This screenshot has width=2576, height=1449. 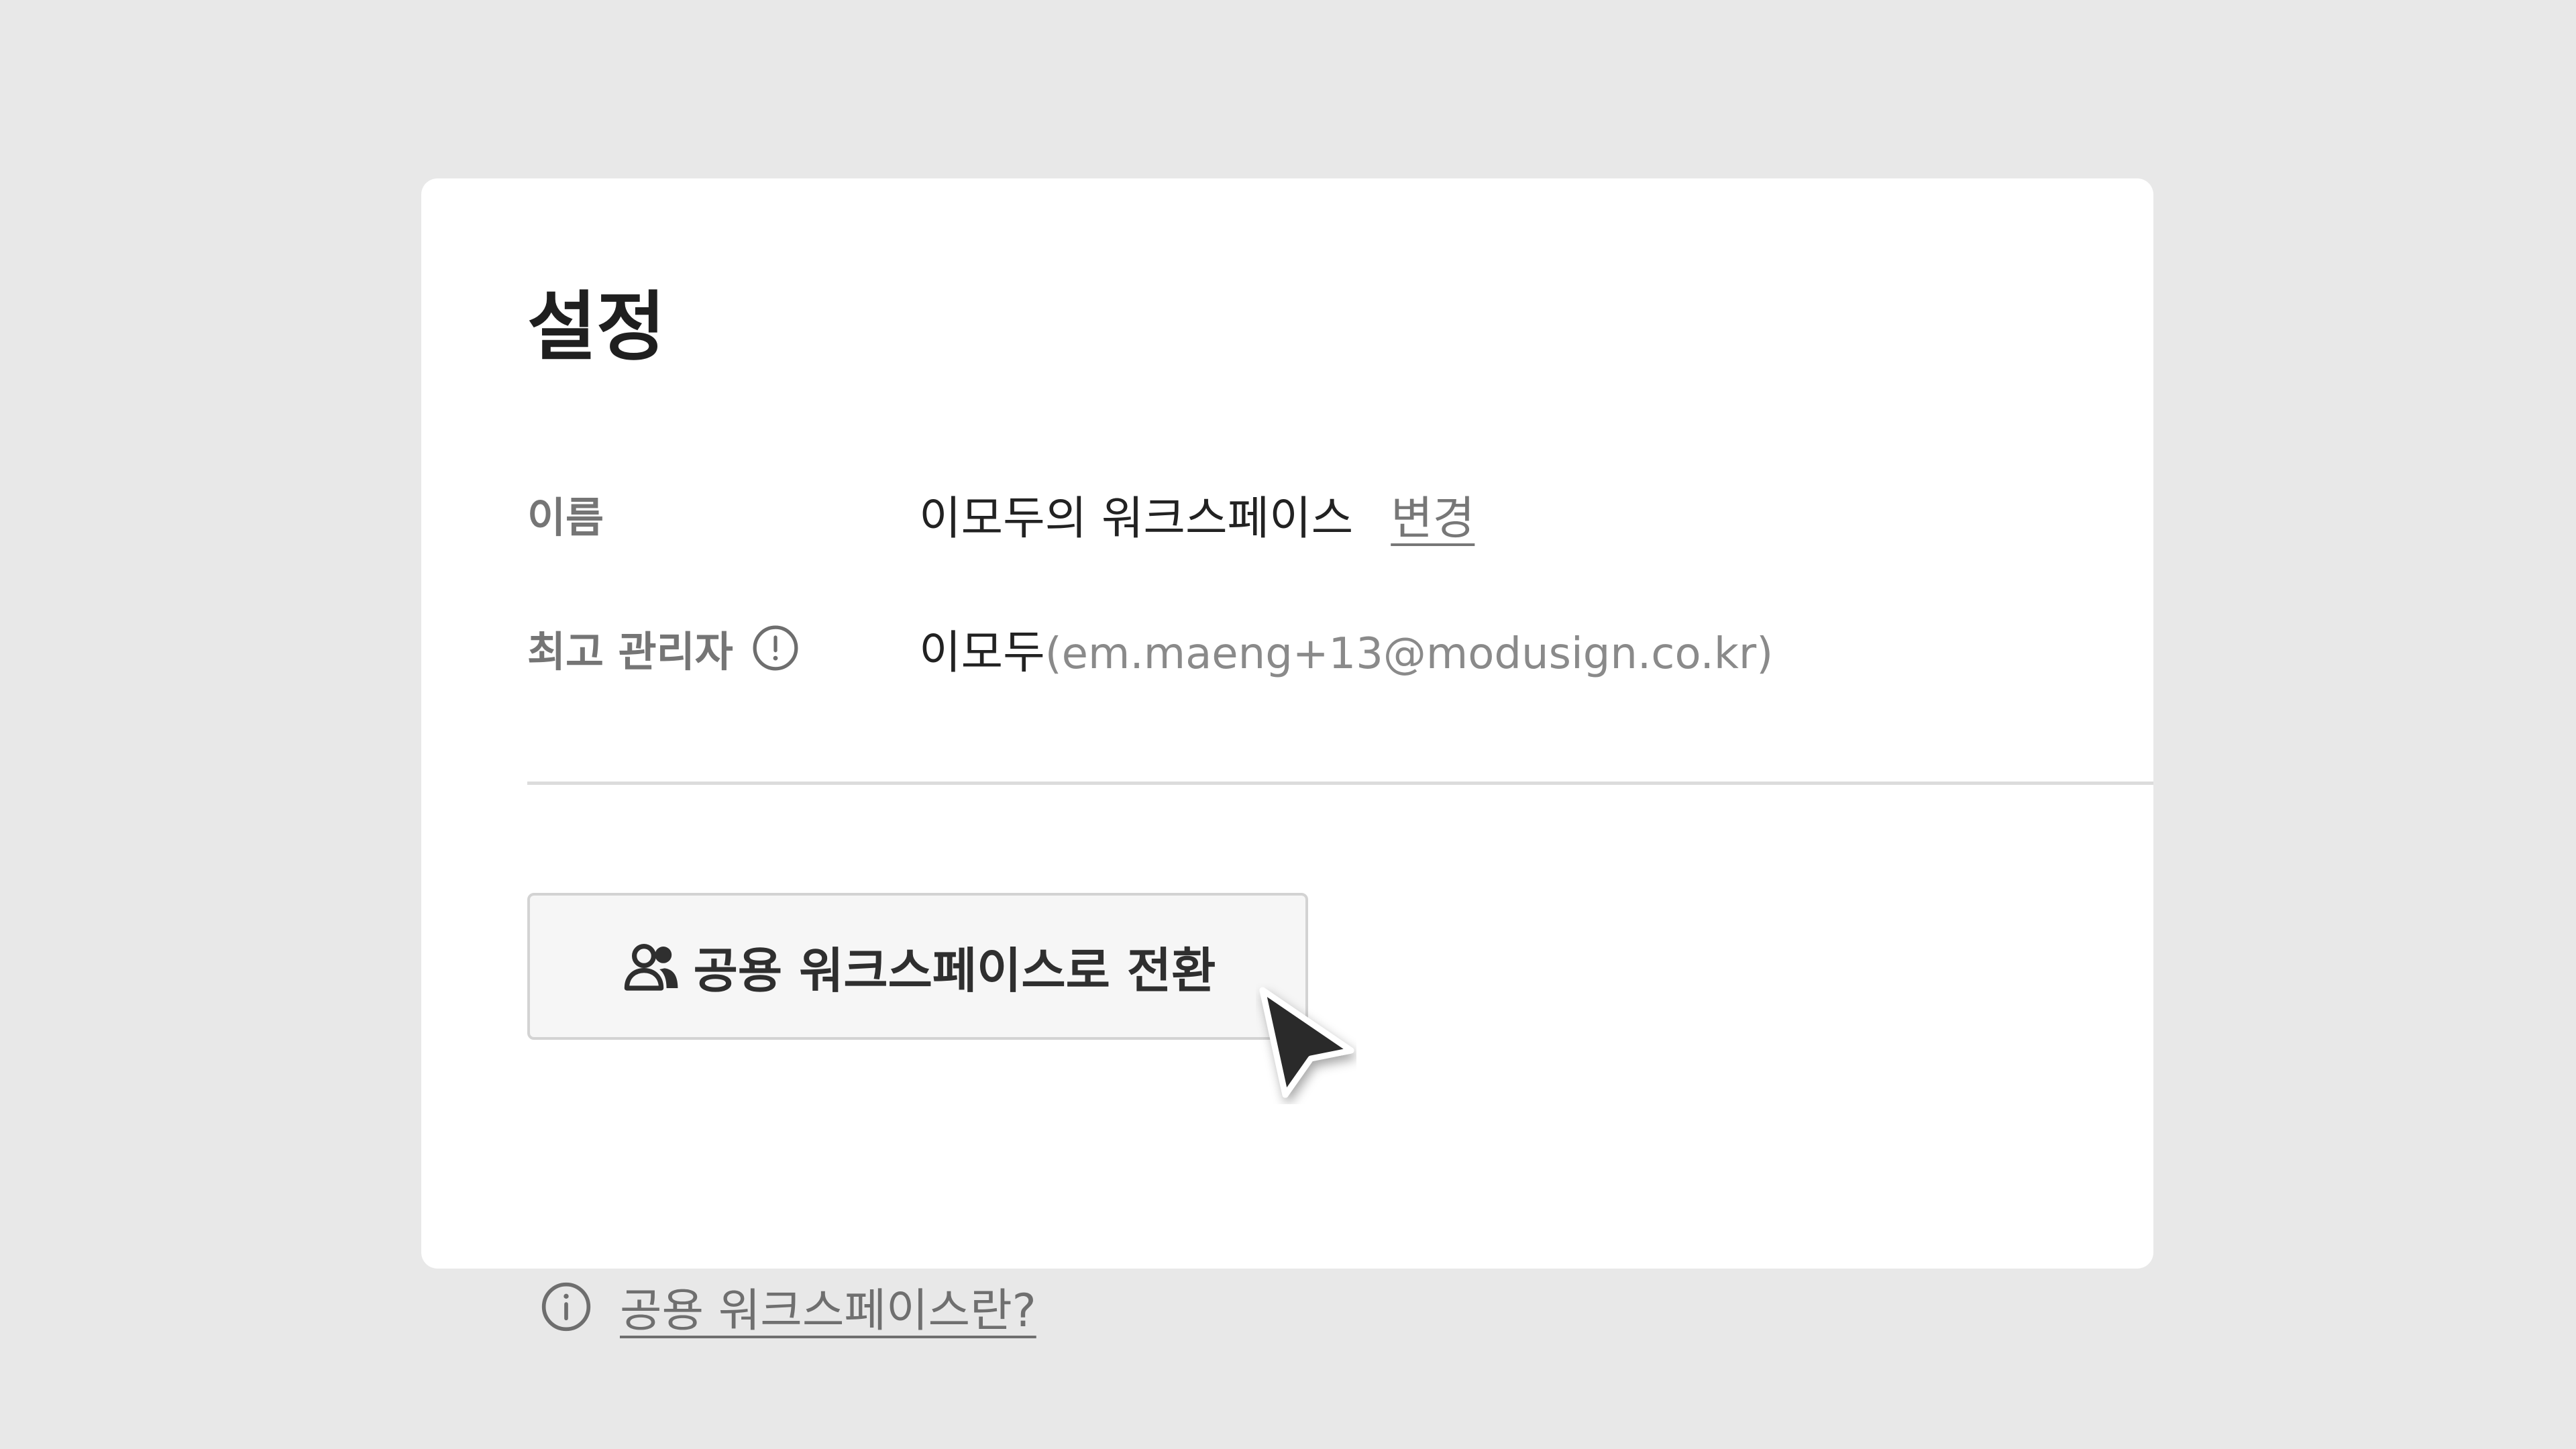 I want to click on help-row: 공용 워크스페이스란?, so click(x=787, y=1306).